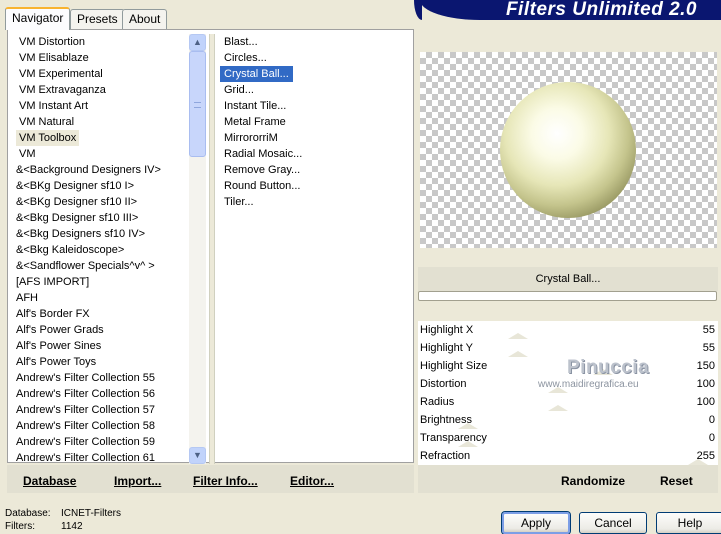 The width and height of the screenshot is (721, 534). Describe the element at coordinates (46, 122) in the screenshot. I see `category-item: VM Natural` at that location.